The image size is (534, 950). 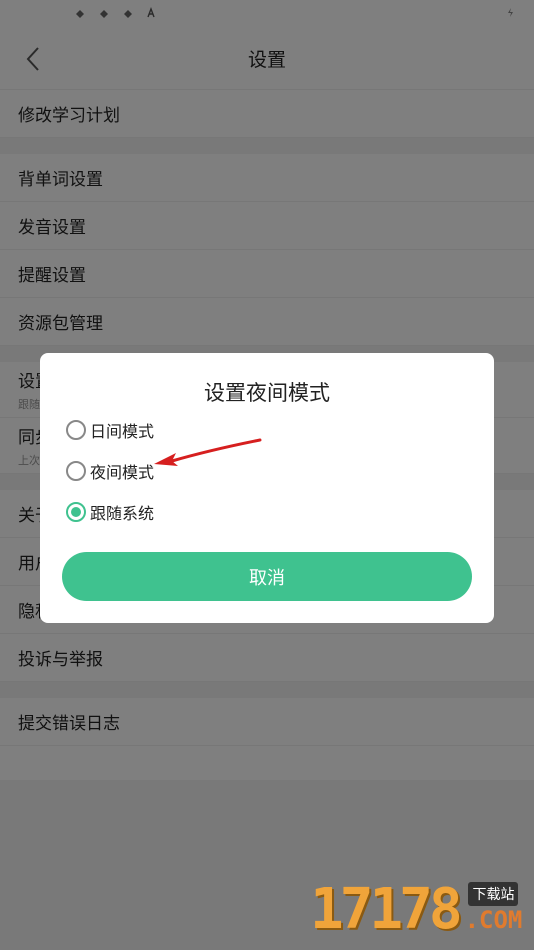 I want to click on site-watermark: 17178 下载站 .COM, so click(x=416, y=910).